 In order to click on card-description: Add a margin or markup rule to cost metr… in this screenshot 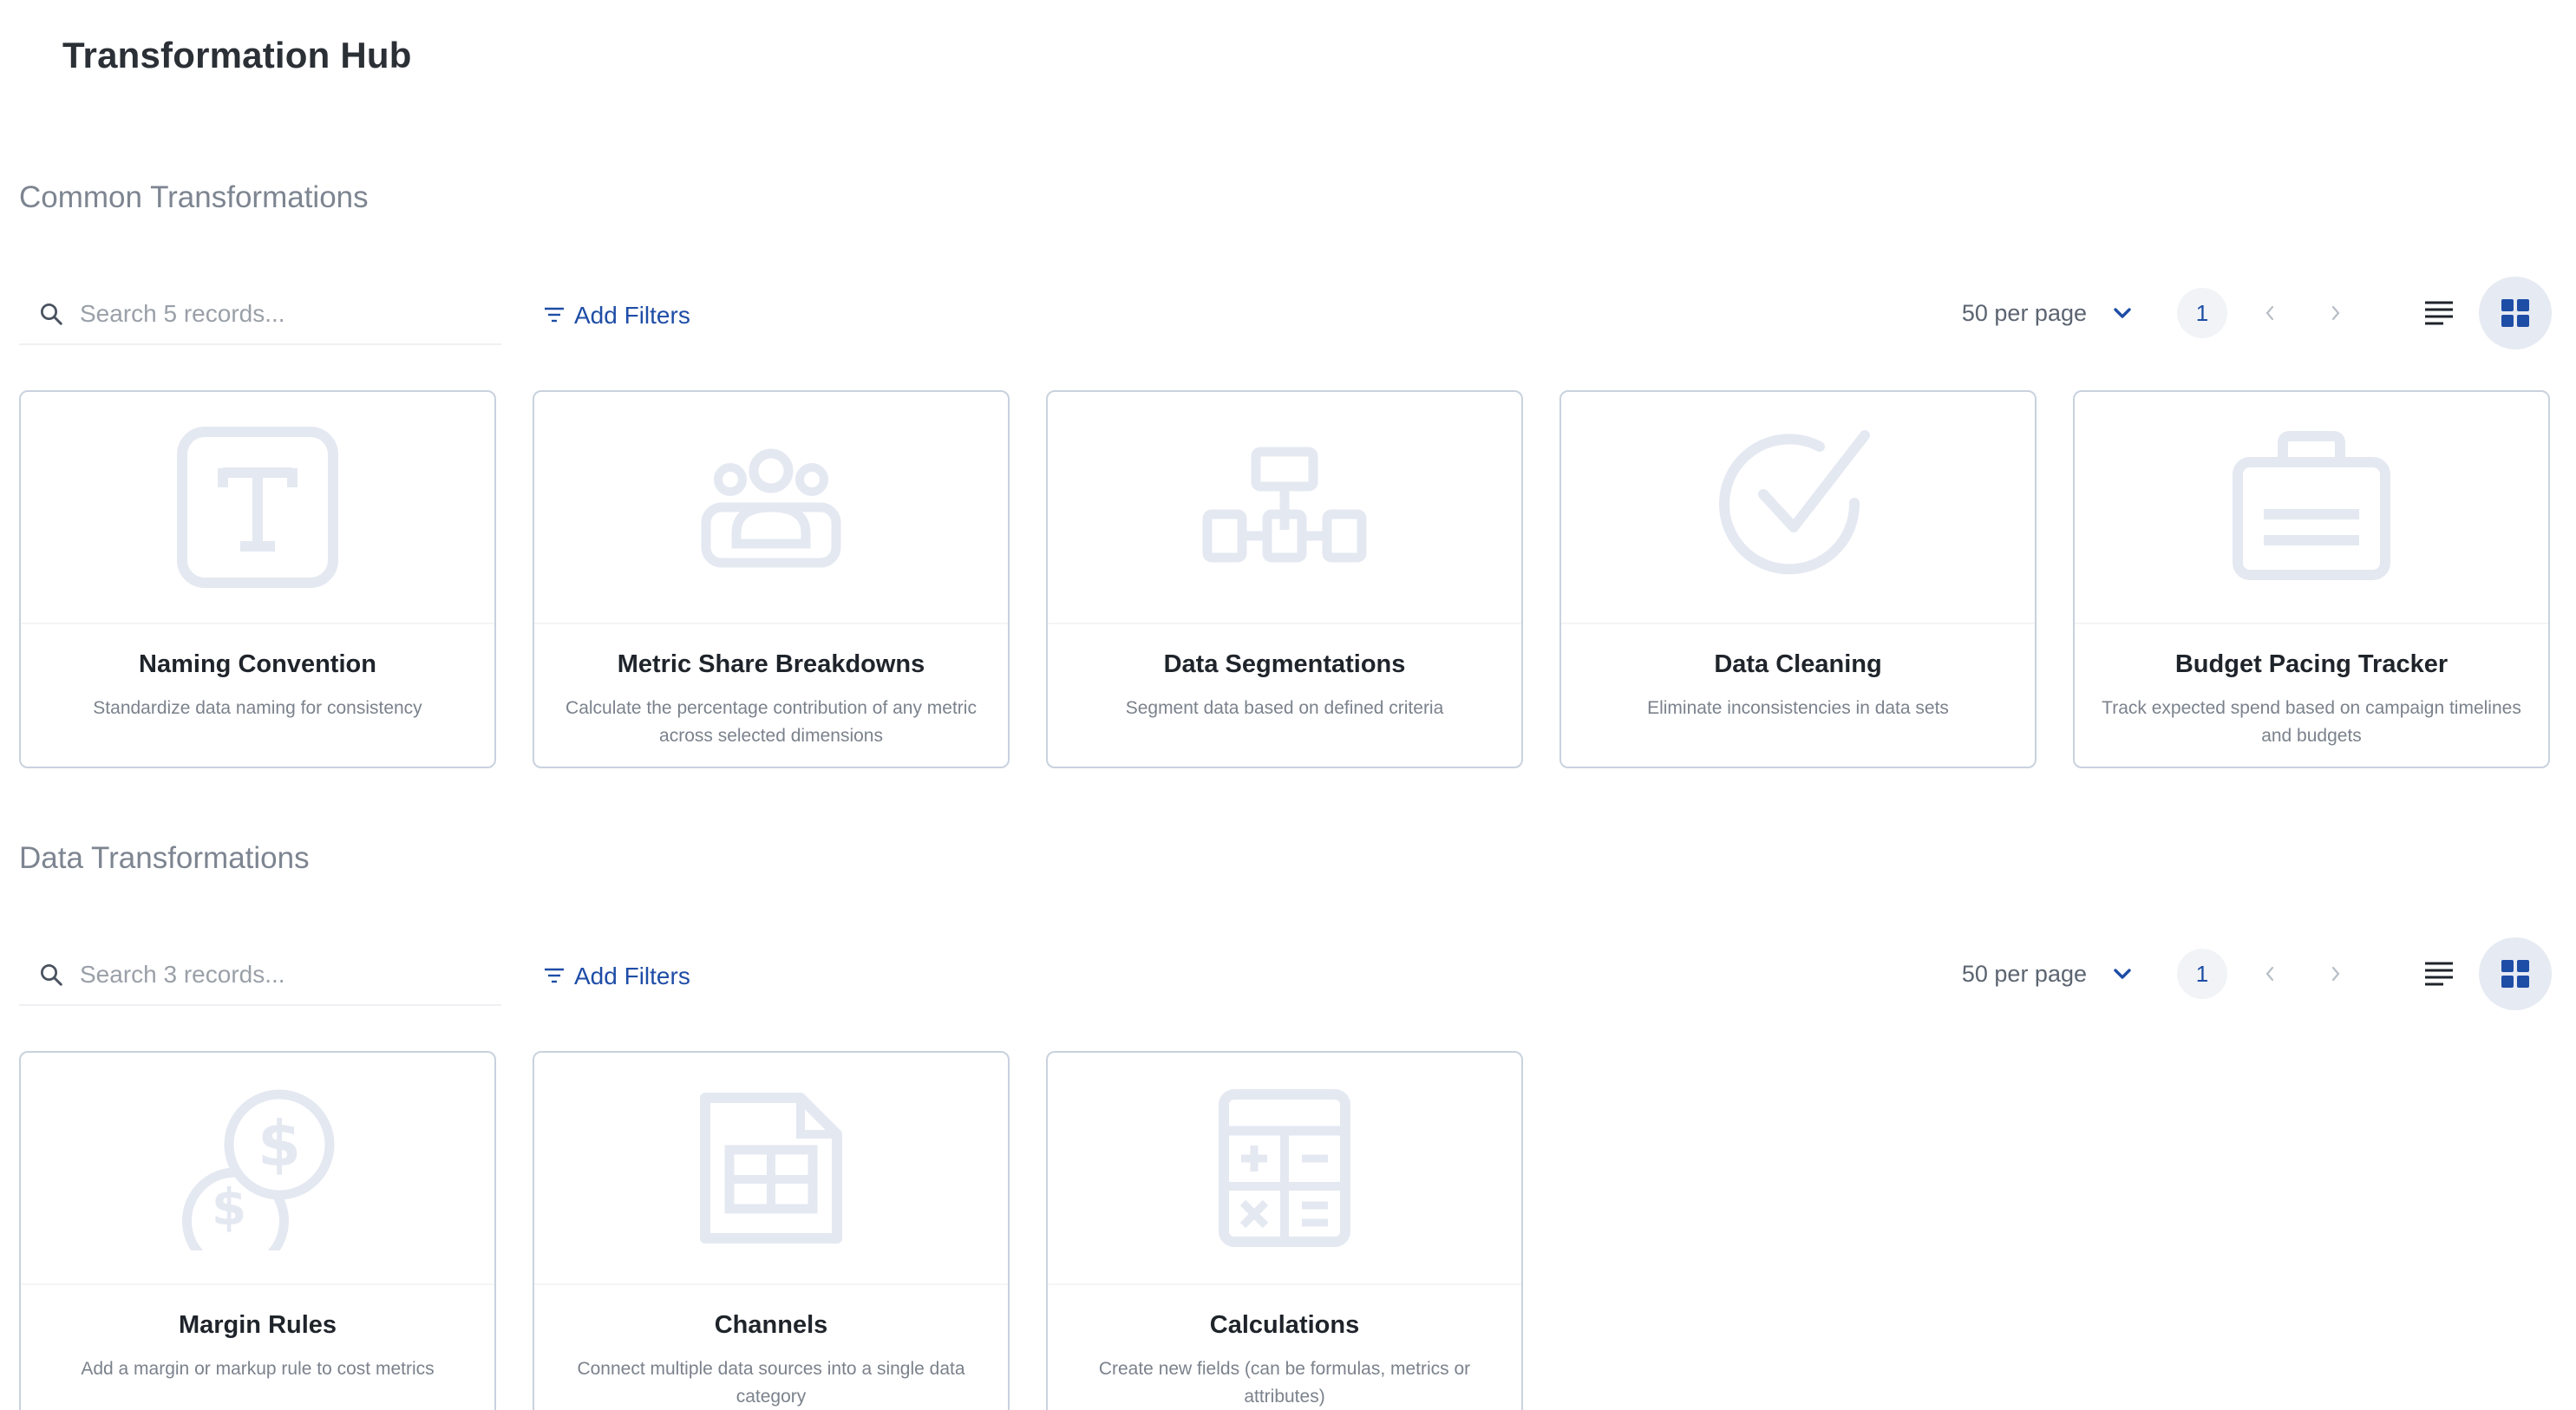, I will do `click(258, 1369)`.